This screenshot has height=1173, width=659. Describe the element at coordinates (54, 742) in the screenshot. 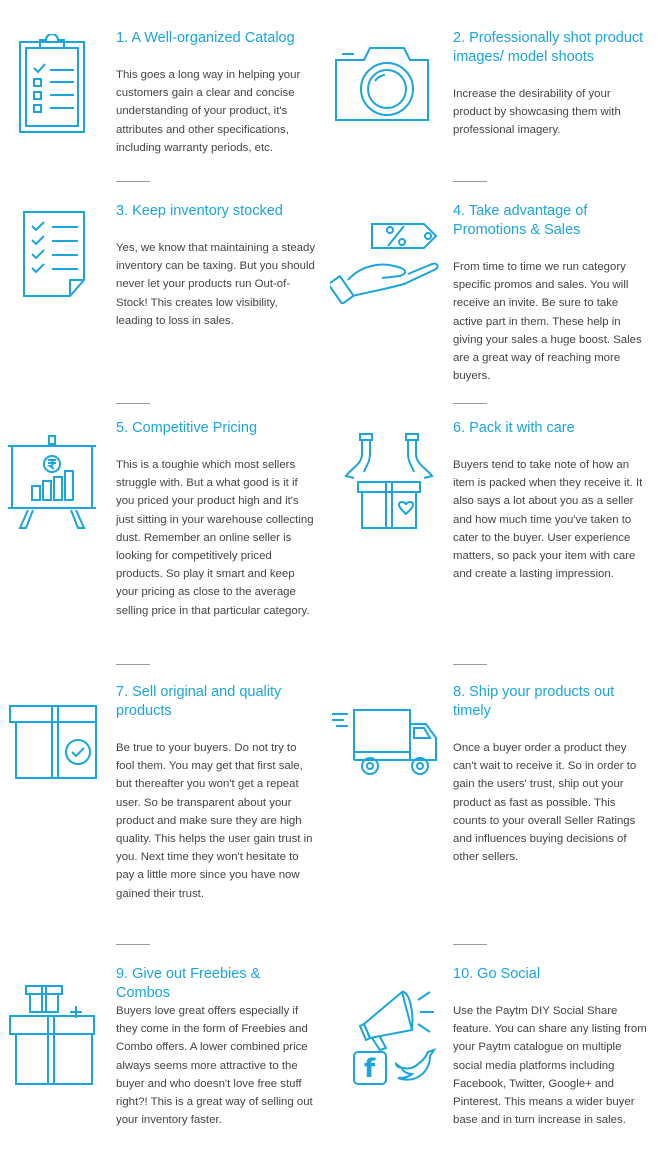

I see `verified-box-icon` at that location.